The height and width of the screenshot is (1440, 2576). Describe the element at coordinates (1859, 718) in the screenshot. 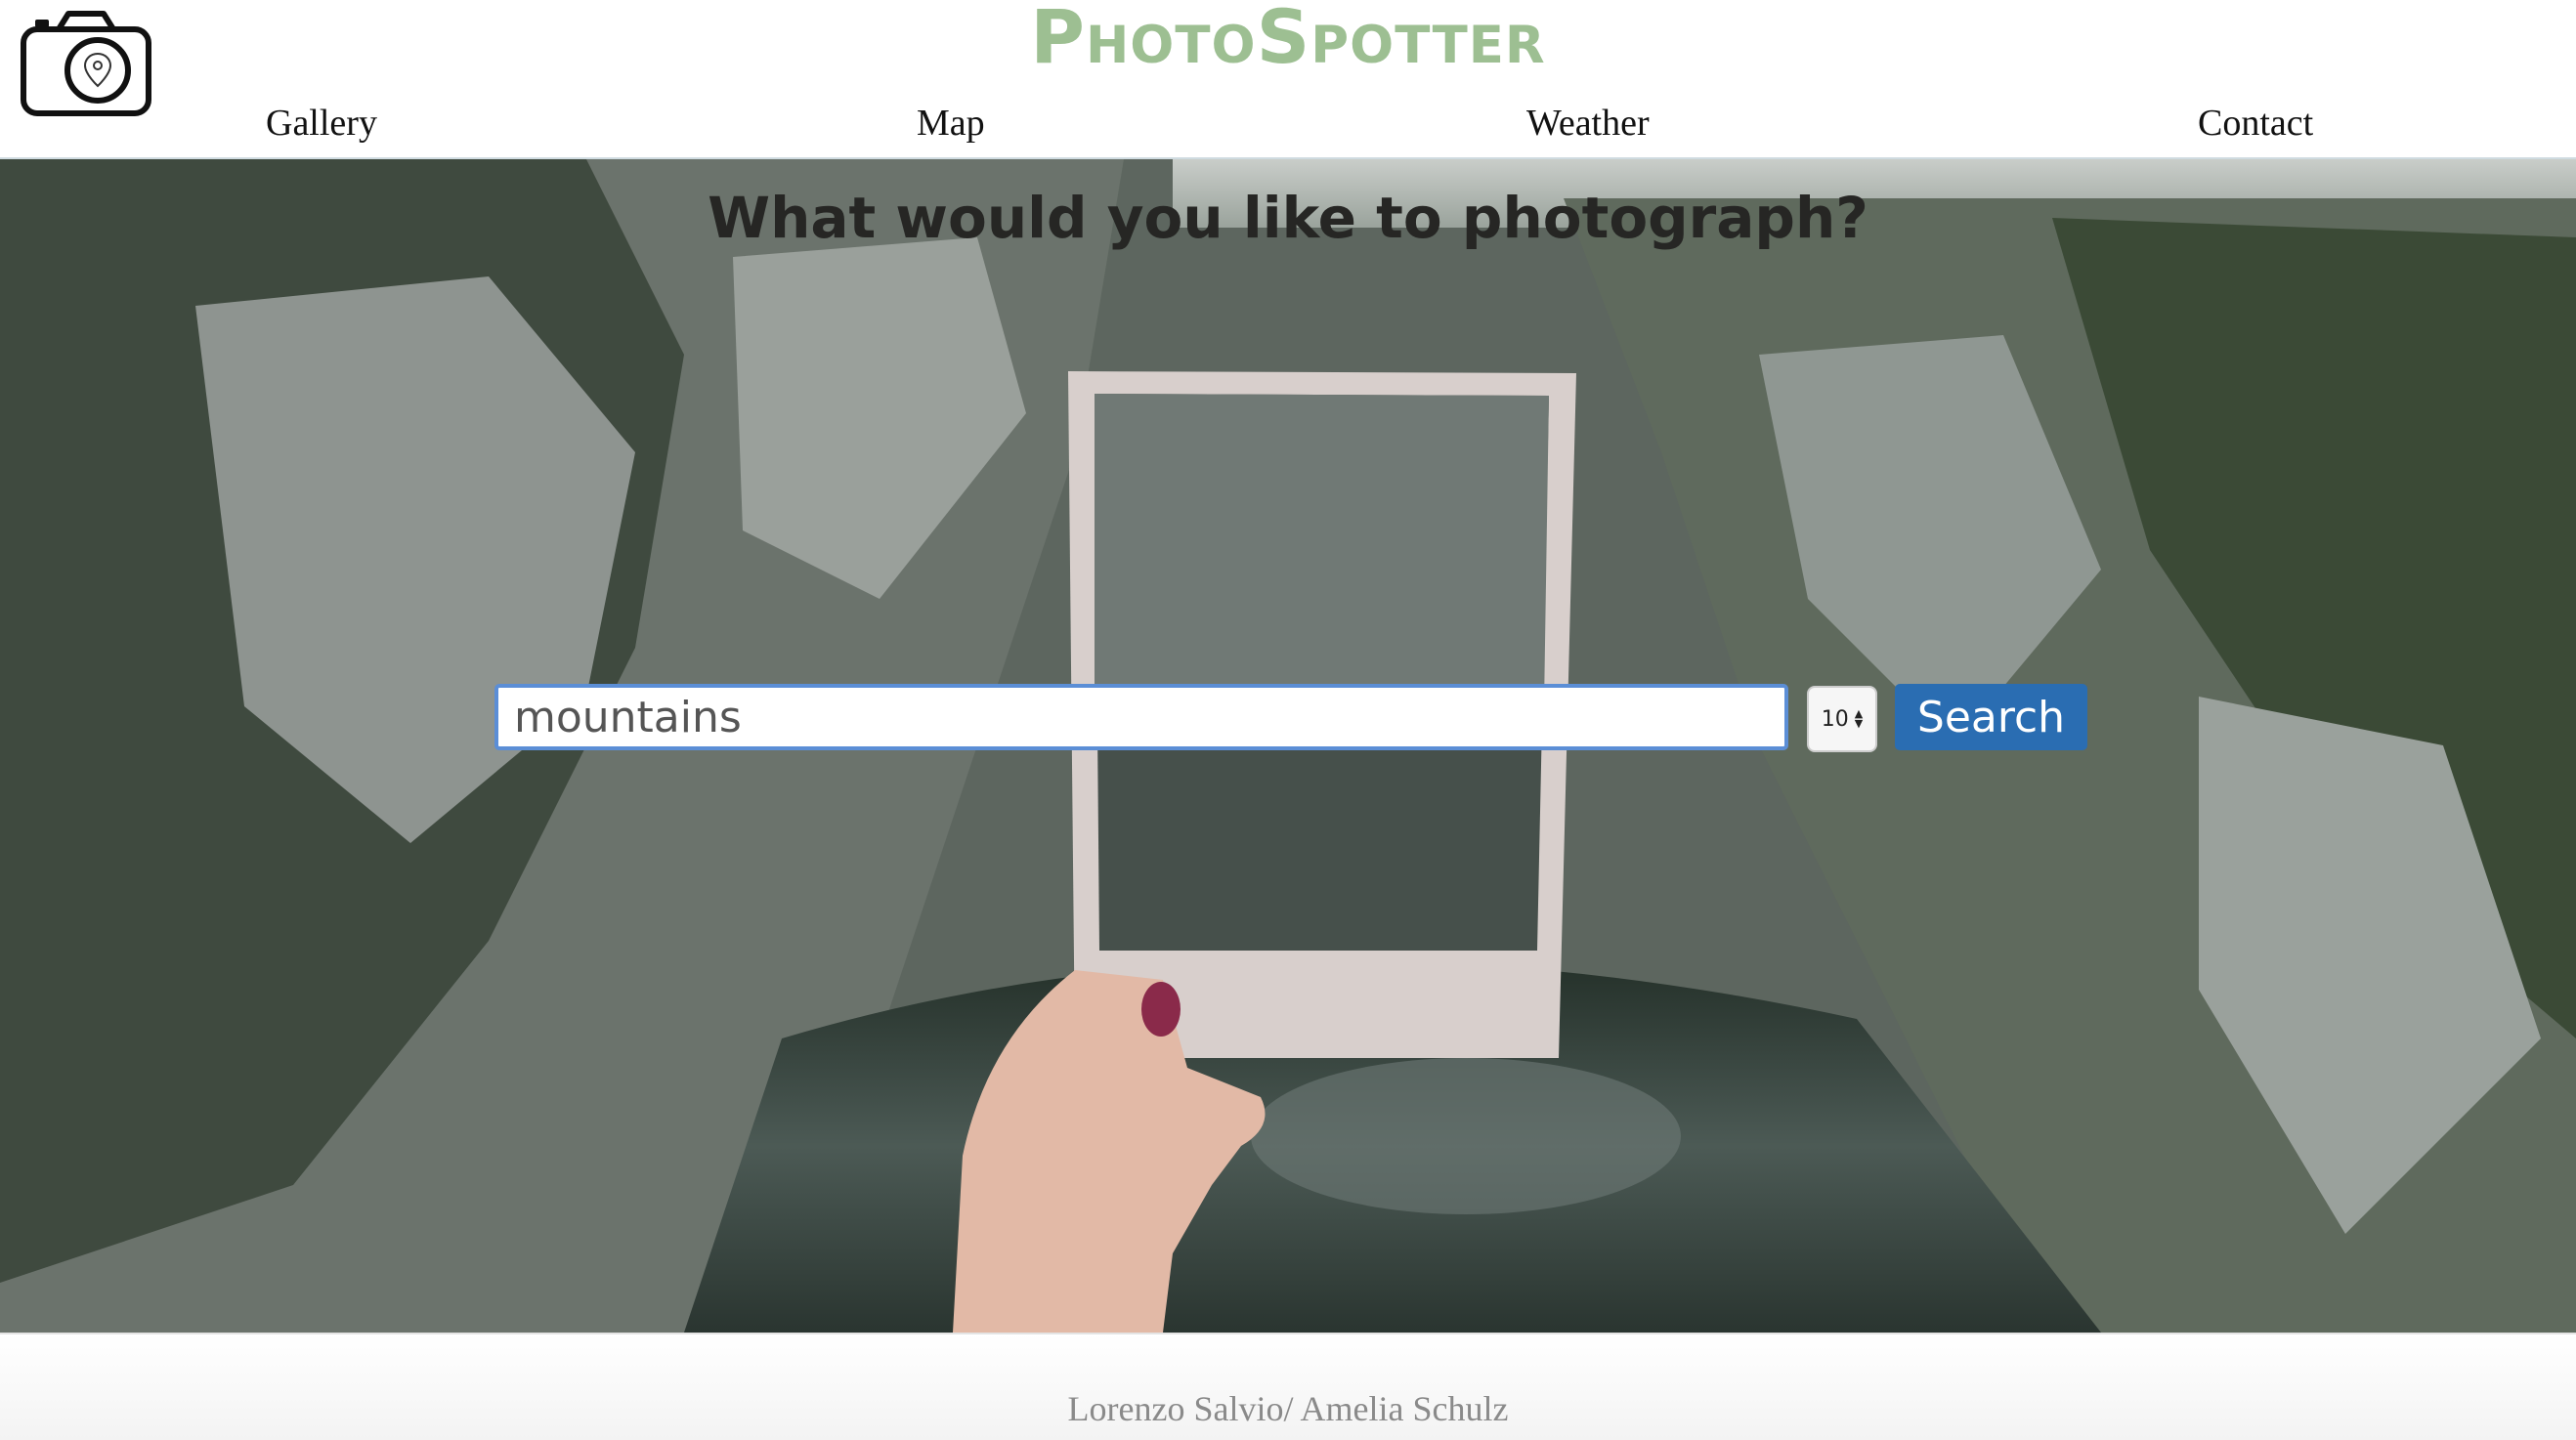

I see `spinner-arrows-icon: ▲ ▼` at that location.